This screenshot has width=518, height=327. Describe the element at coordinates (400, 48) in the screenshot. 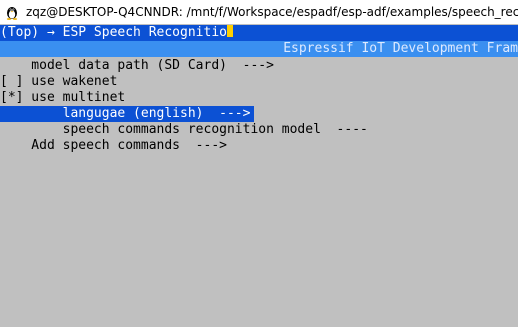

I see `brand-text: Espressif IoT Development Fram` at that location.